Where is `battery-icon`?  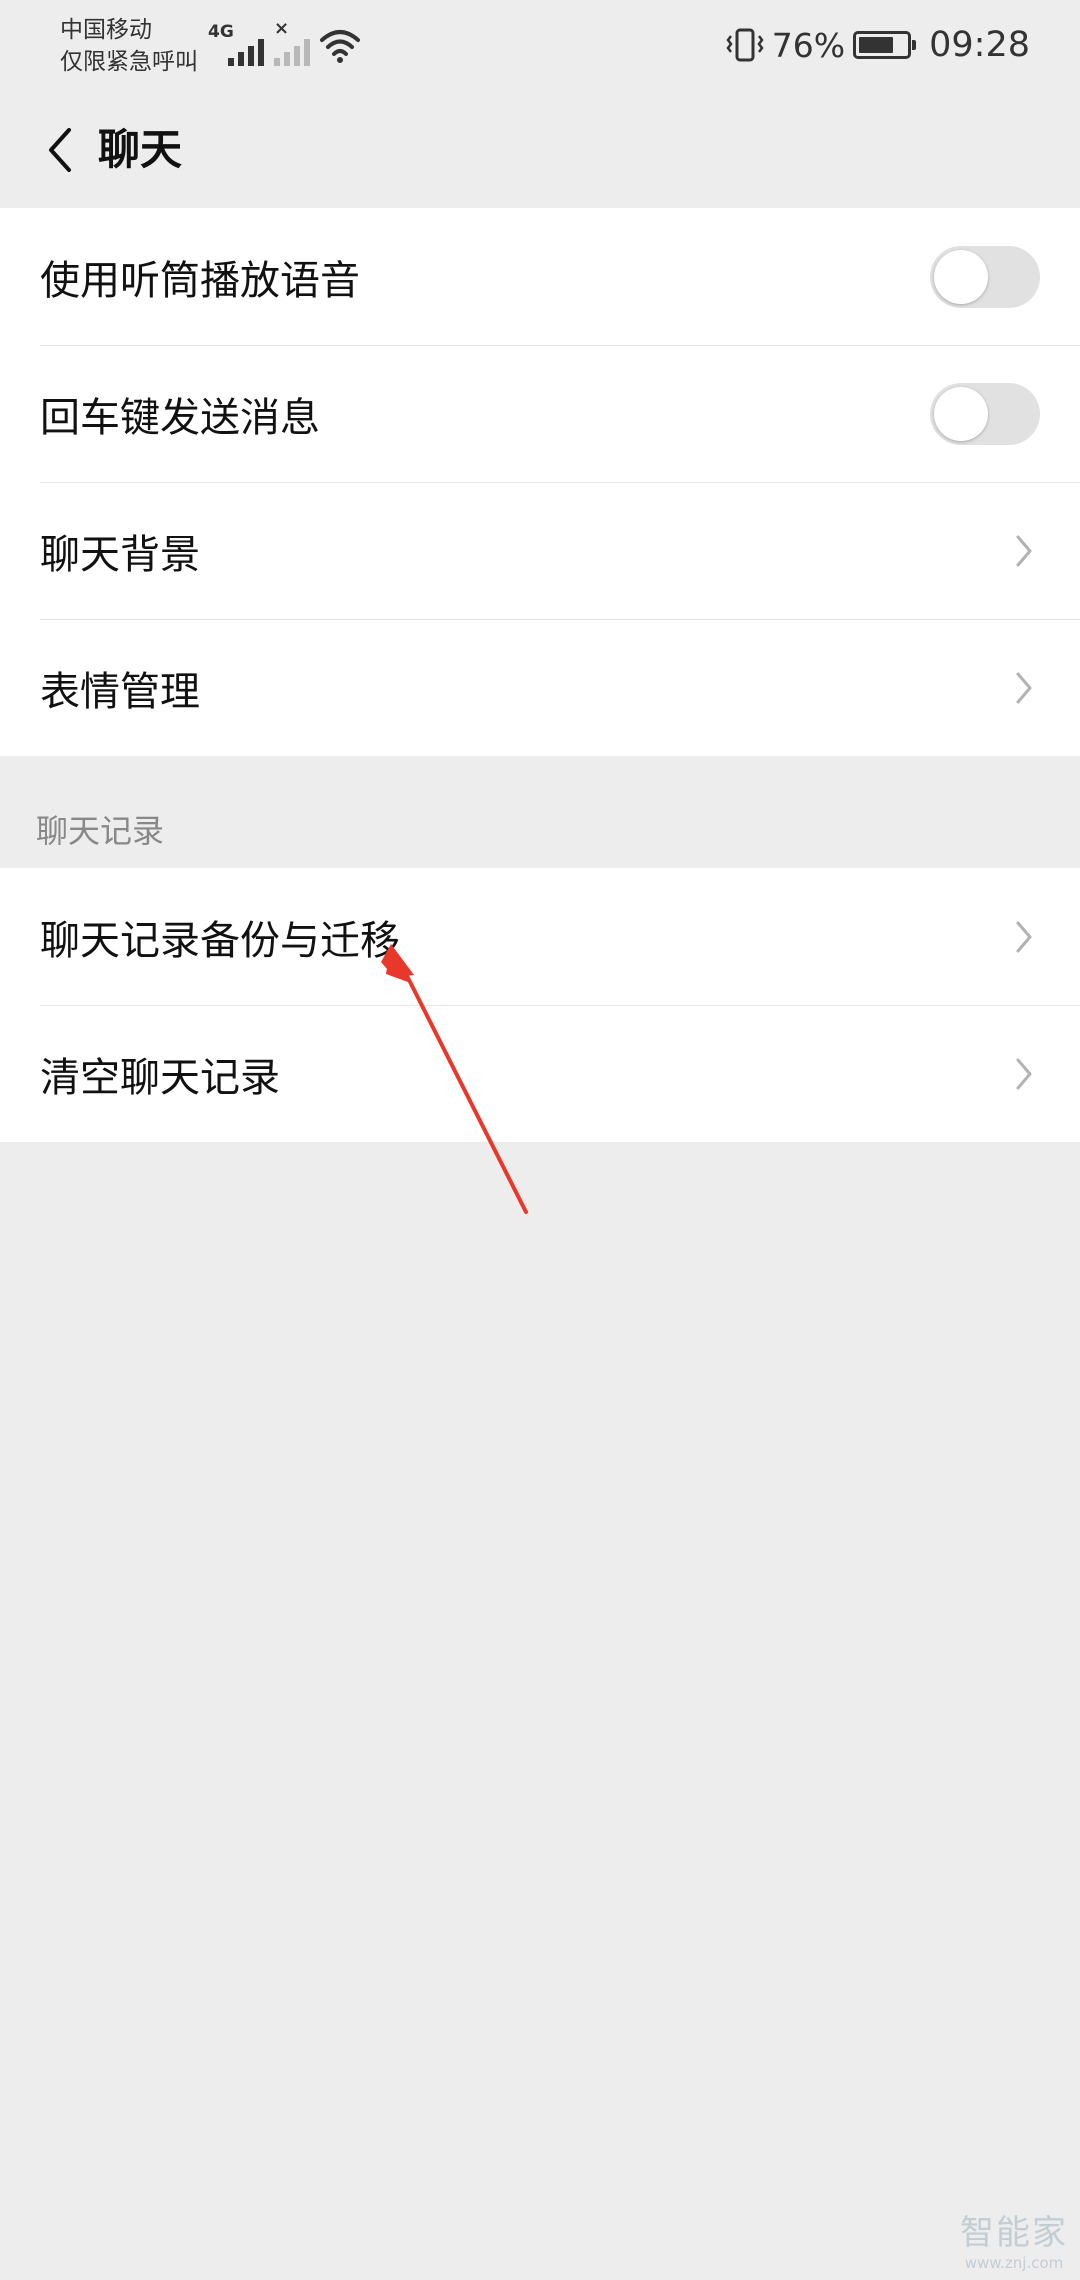
battery-icon is located at coordinates (885, 45).